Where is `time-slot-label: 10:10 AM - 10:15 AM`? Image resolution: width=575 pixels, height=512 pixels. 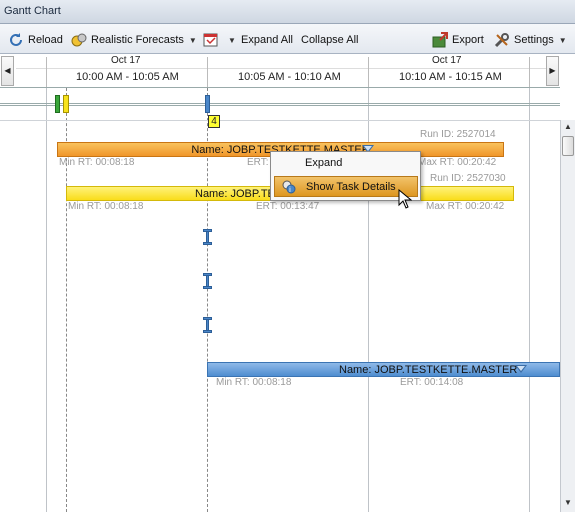
time-slot-label: 10:10 AM - 10:15 AM is located at coordinates (450, 77).